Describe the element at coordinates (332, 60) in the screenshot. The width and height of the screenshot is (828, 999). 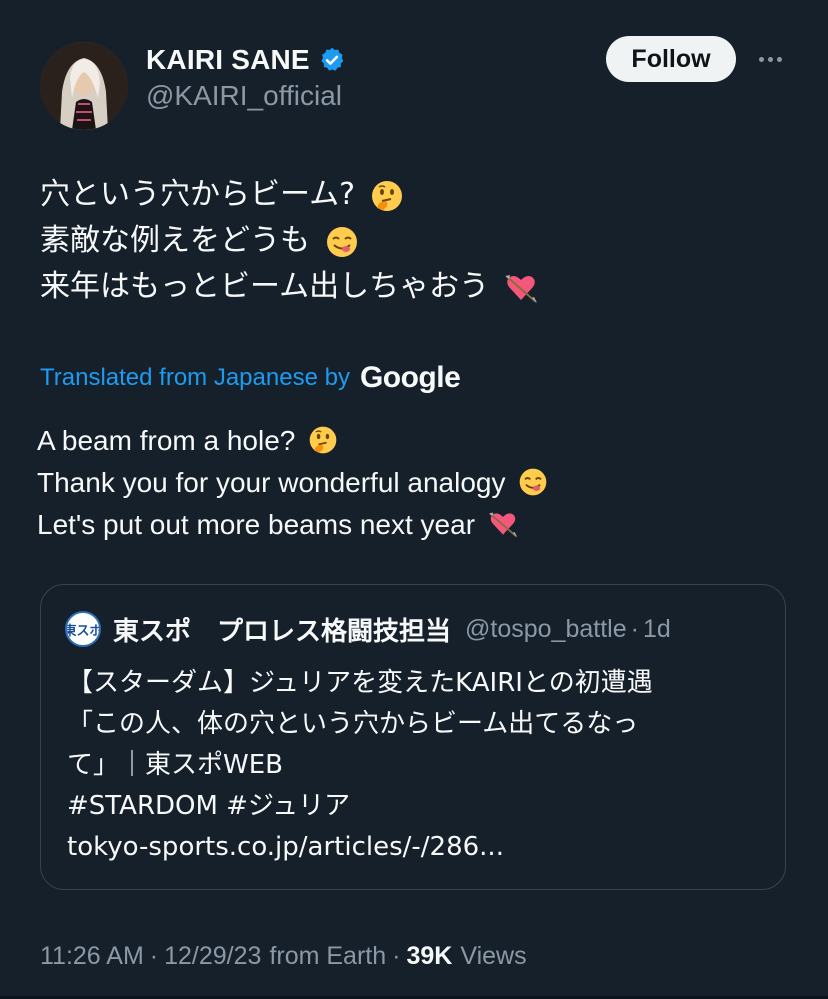
I see `verified-badge-icon` at that location.